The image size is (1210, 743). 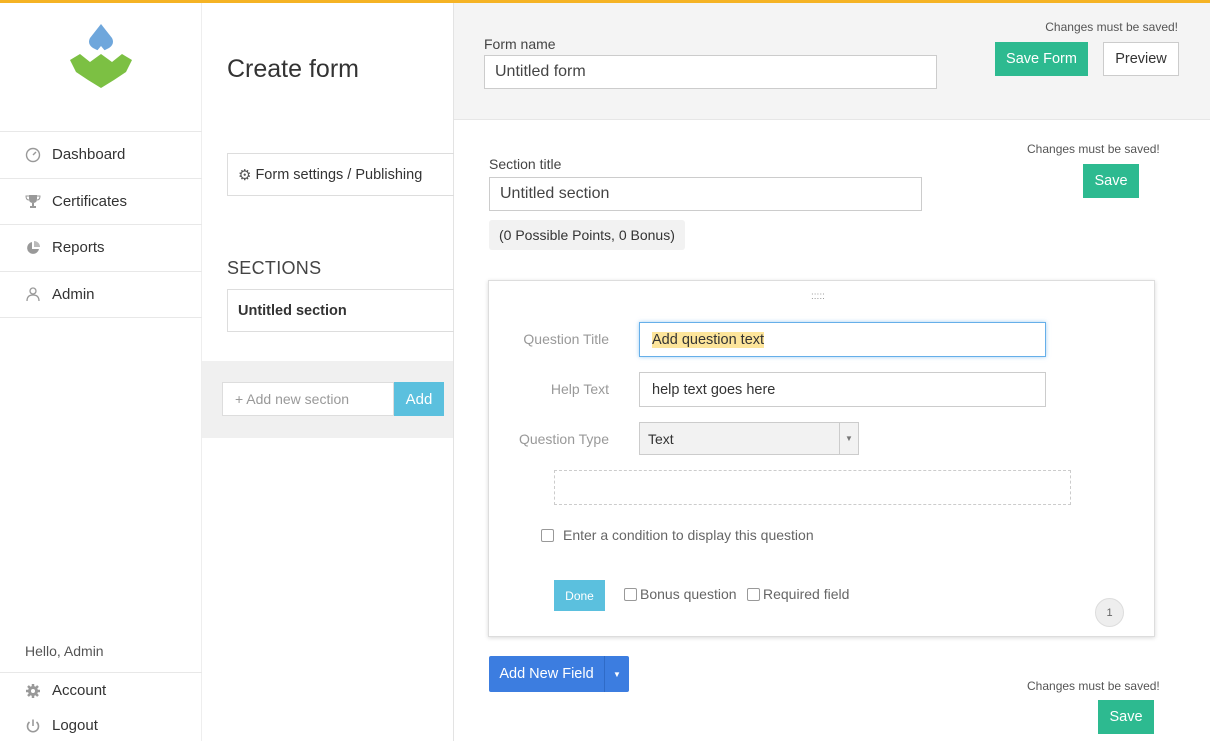 I want to click on question-type-select: Text ▼, so click(x=749, y=438).